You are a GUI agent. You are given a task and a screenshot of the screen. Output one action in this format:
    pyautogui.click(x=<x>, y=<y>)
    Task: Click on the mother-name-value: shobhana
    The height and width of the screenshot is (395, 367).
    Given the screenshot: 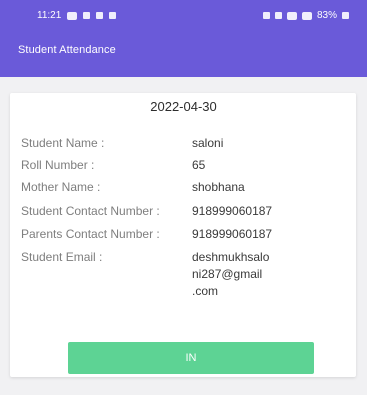 What is the action you would take?
    pyautogui.click(x=218, y=187)
    